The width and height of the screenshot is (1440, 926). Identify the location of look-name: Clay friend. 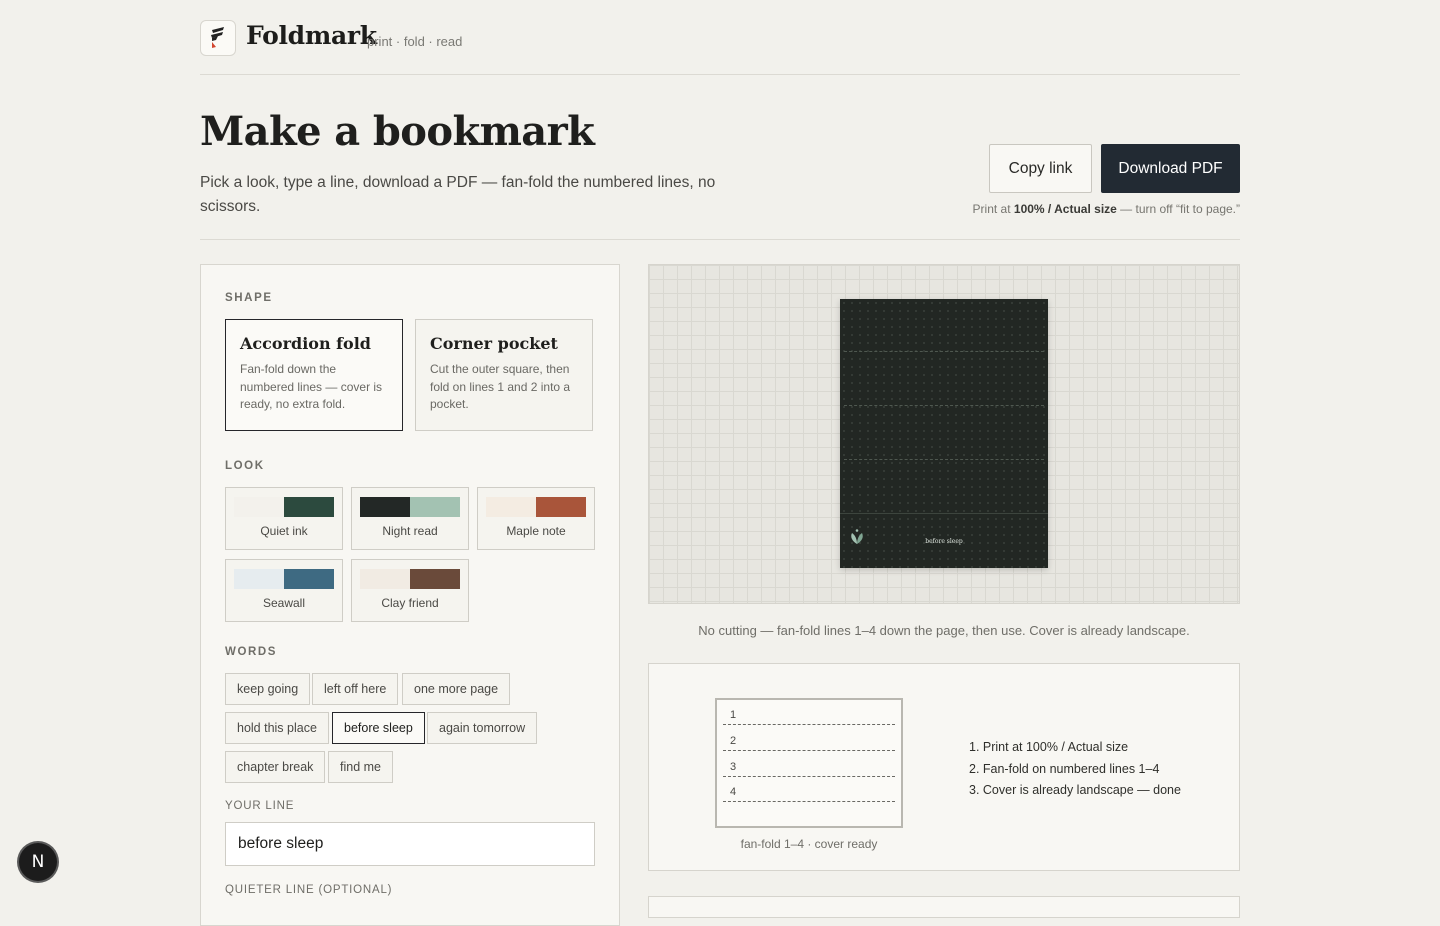
(410, 603).